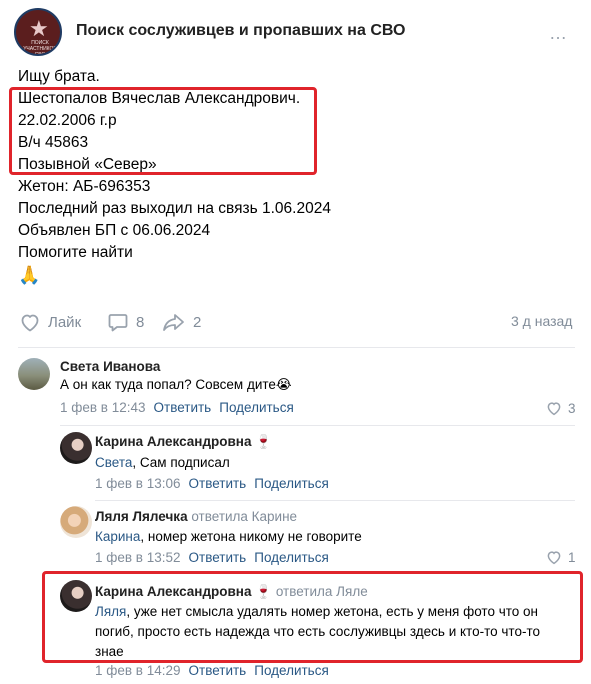 This screenshot has width=591, height=684. Describe the element at coordinates (173, 441) in the screenshot. I see `comment-author: Карина Александровна` at that location.